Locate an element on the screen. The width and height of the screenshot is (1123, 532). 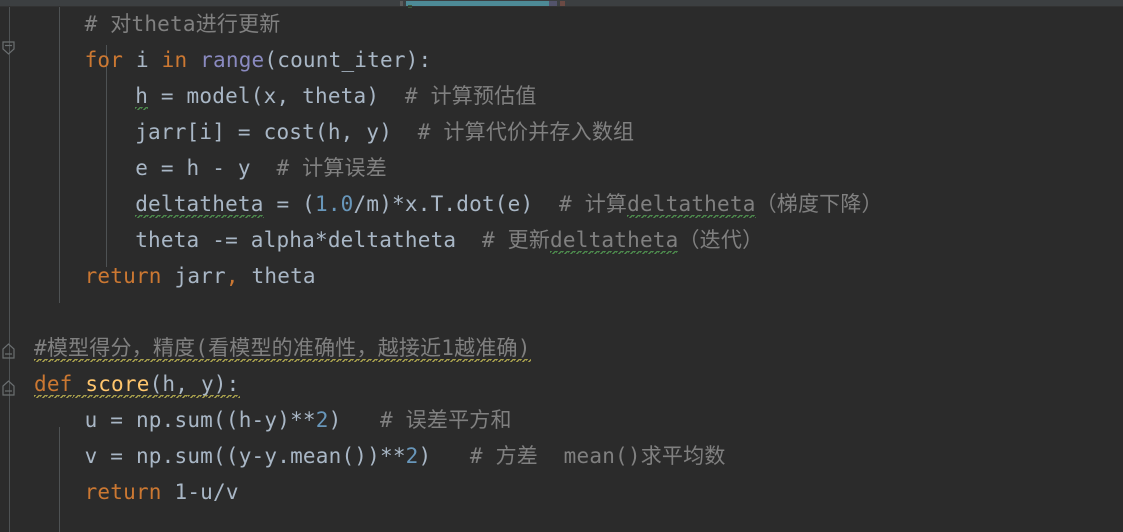
comment-token: # 计算预估值 is located at coordinates (458, 96).